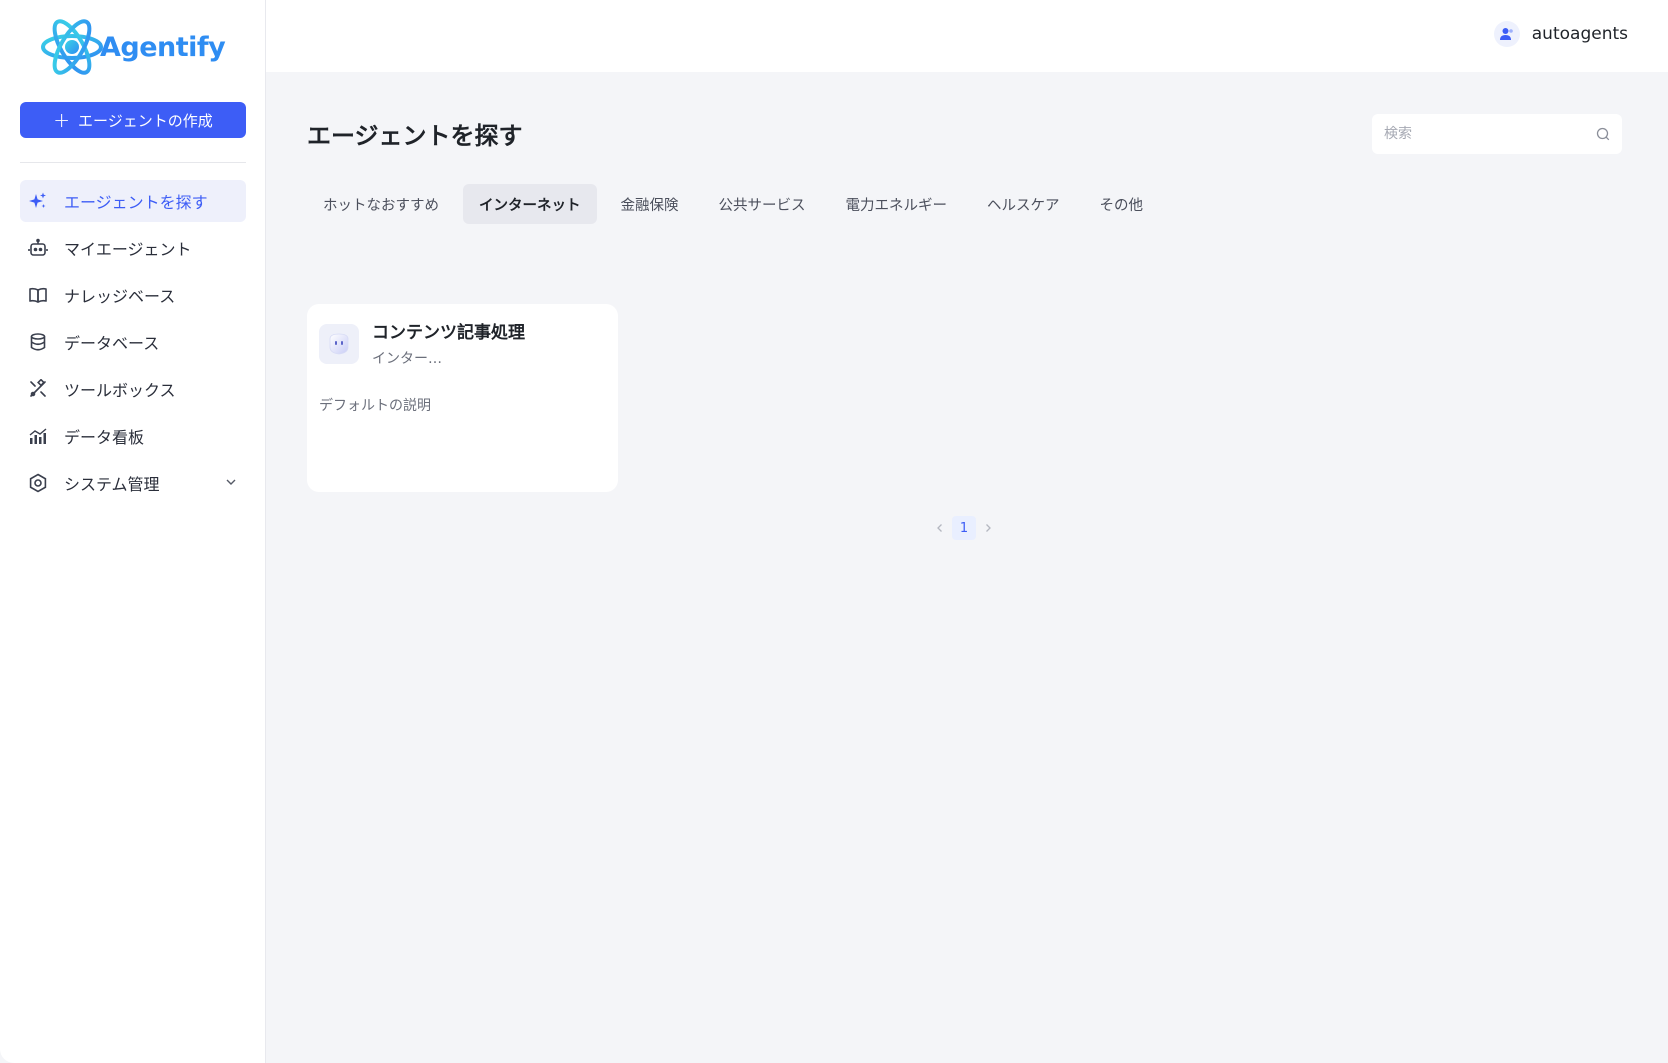 This screenshot has width=1668, height=1063. Describe the element at coordinates (104, 437) in the screenshot. I see `sidebar-item-label: データ看板` at that location.